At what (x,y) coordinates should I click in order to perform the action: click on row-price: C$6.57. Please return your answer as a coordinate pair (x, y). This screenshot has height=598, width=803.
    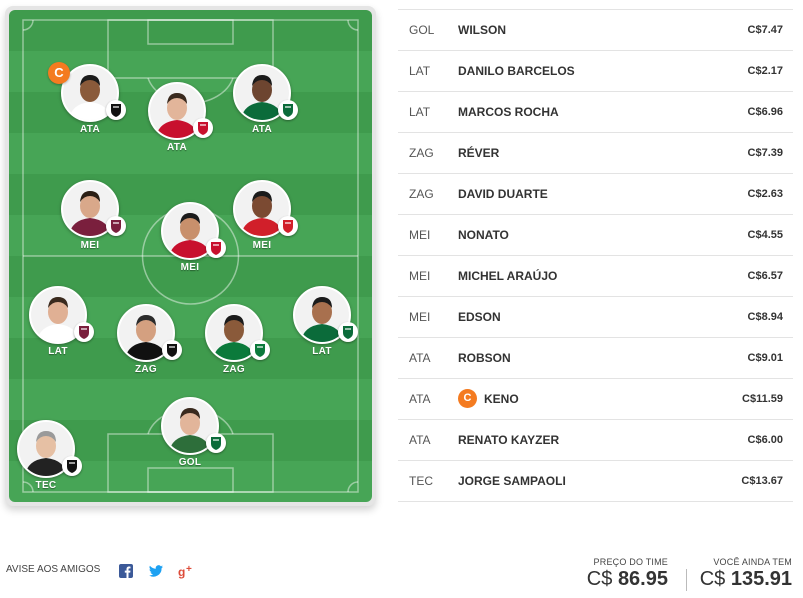
    Looking at the image, I should click on (765, 276).